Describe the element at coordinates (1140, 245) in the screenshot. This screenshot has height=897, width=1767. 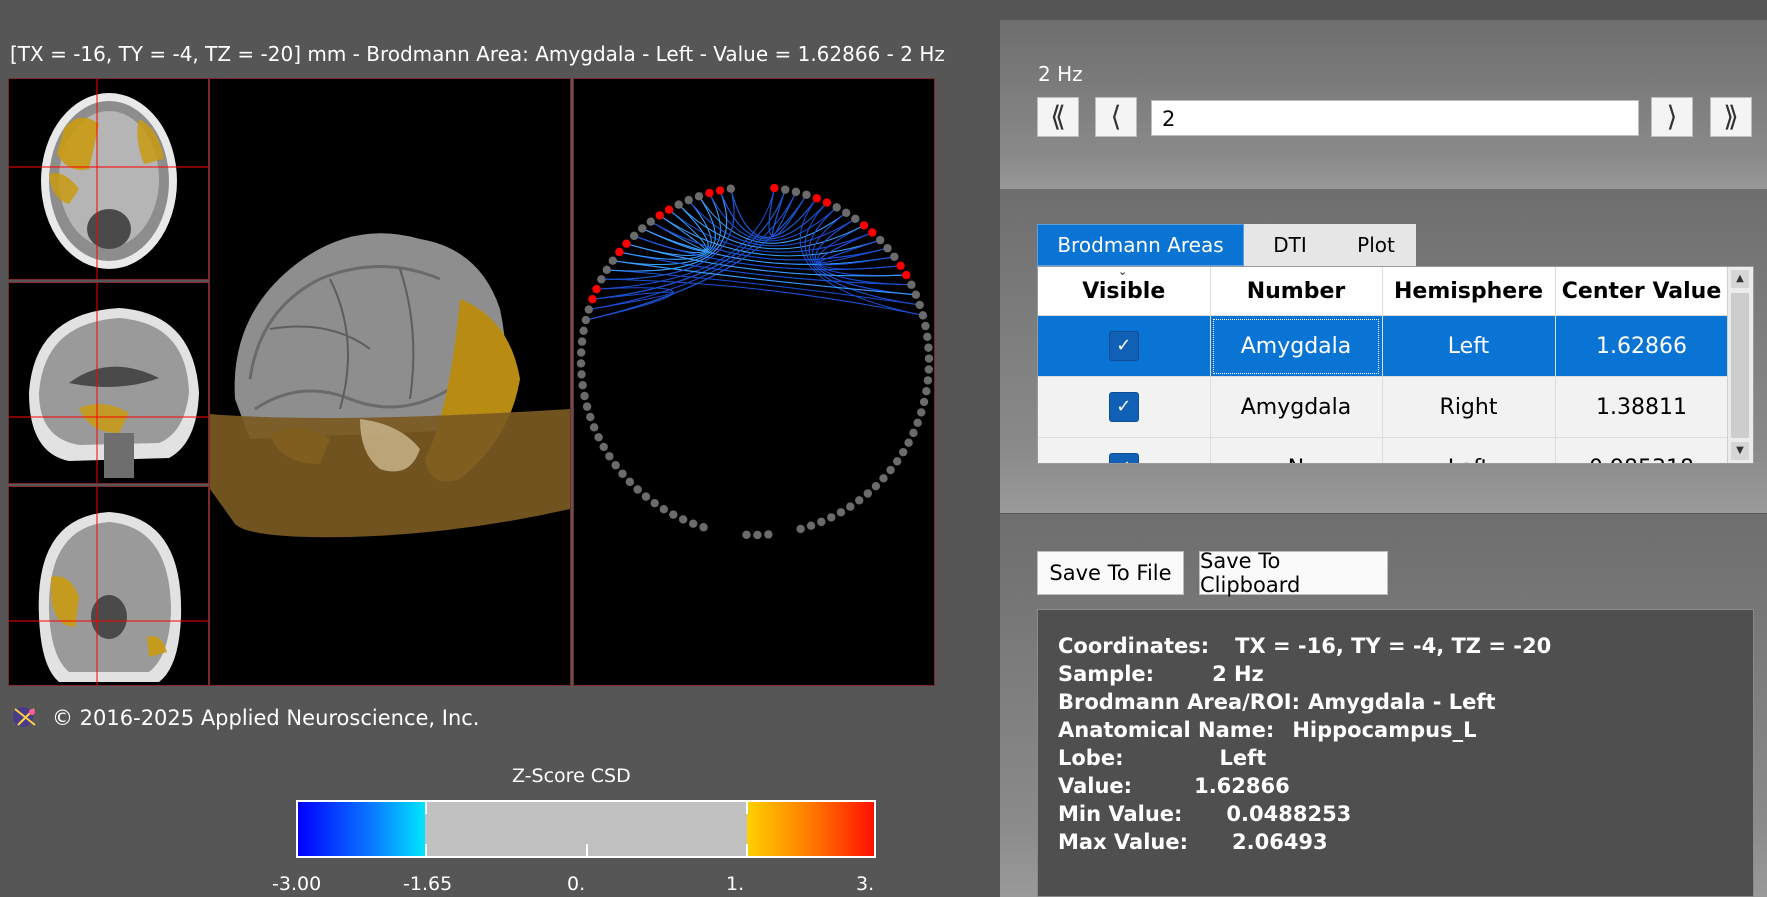
I see `tab-brodmann-areas: Brodmann Areas` at that location.